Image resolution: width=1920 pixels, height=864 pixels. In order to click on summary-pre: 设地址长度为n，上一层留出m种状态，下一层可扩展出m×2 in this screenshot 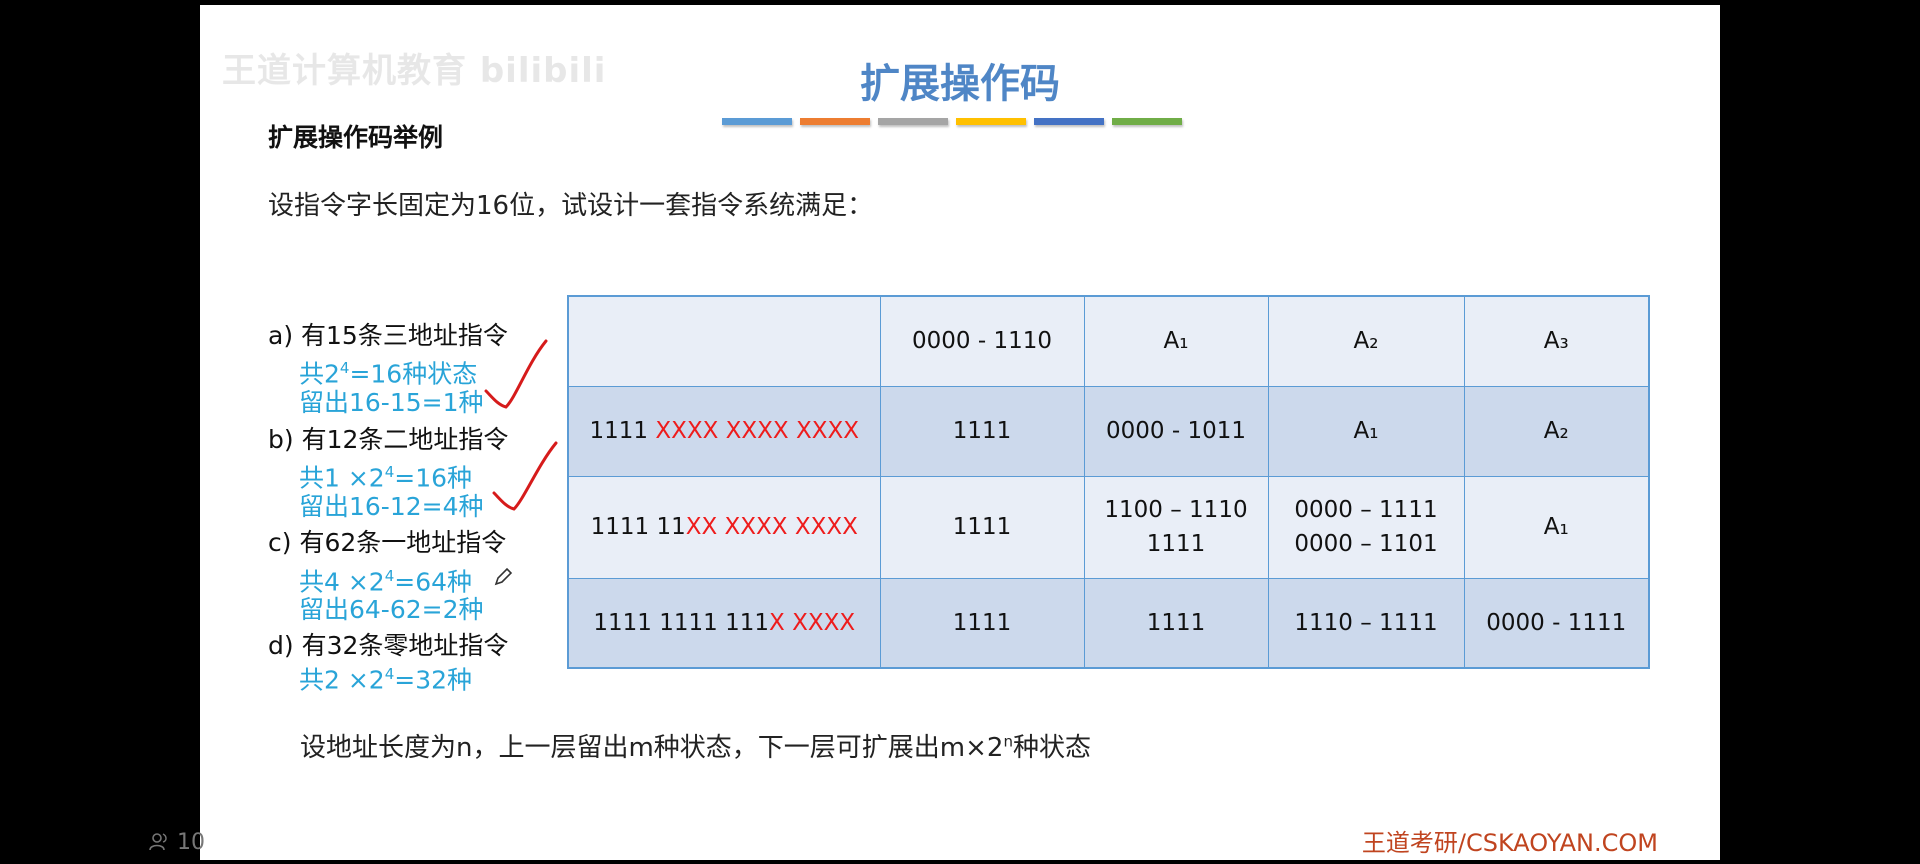, I will do `click(652, 748)`.